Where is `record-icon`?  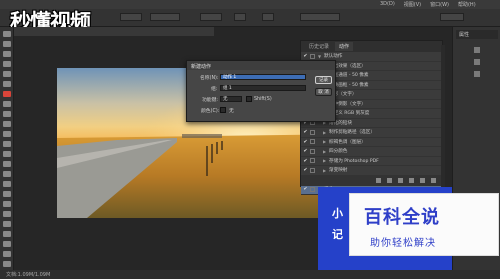
record-icon is located at coordinates (389, 180).